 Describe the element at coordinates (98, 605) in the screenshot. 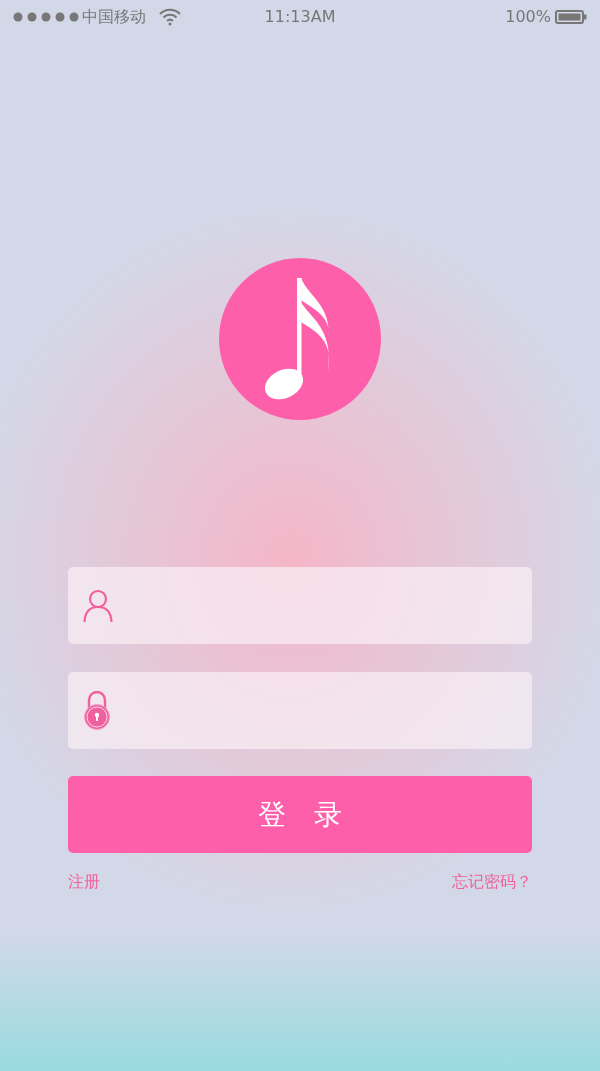

I see `user-icon` at that location.